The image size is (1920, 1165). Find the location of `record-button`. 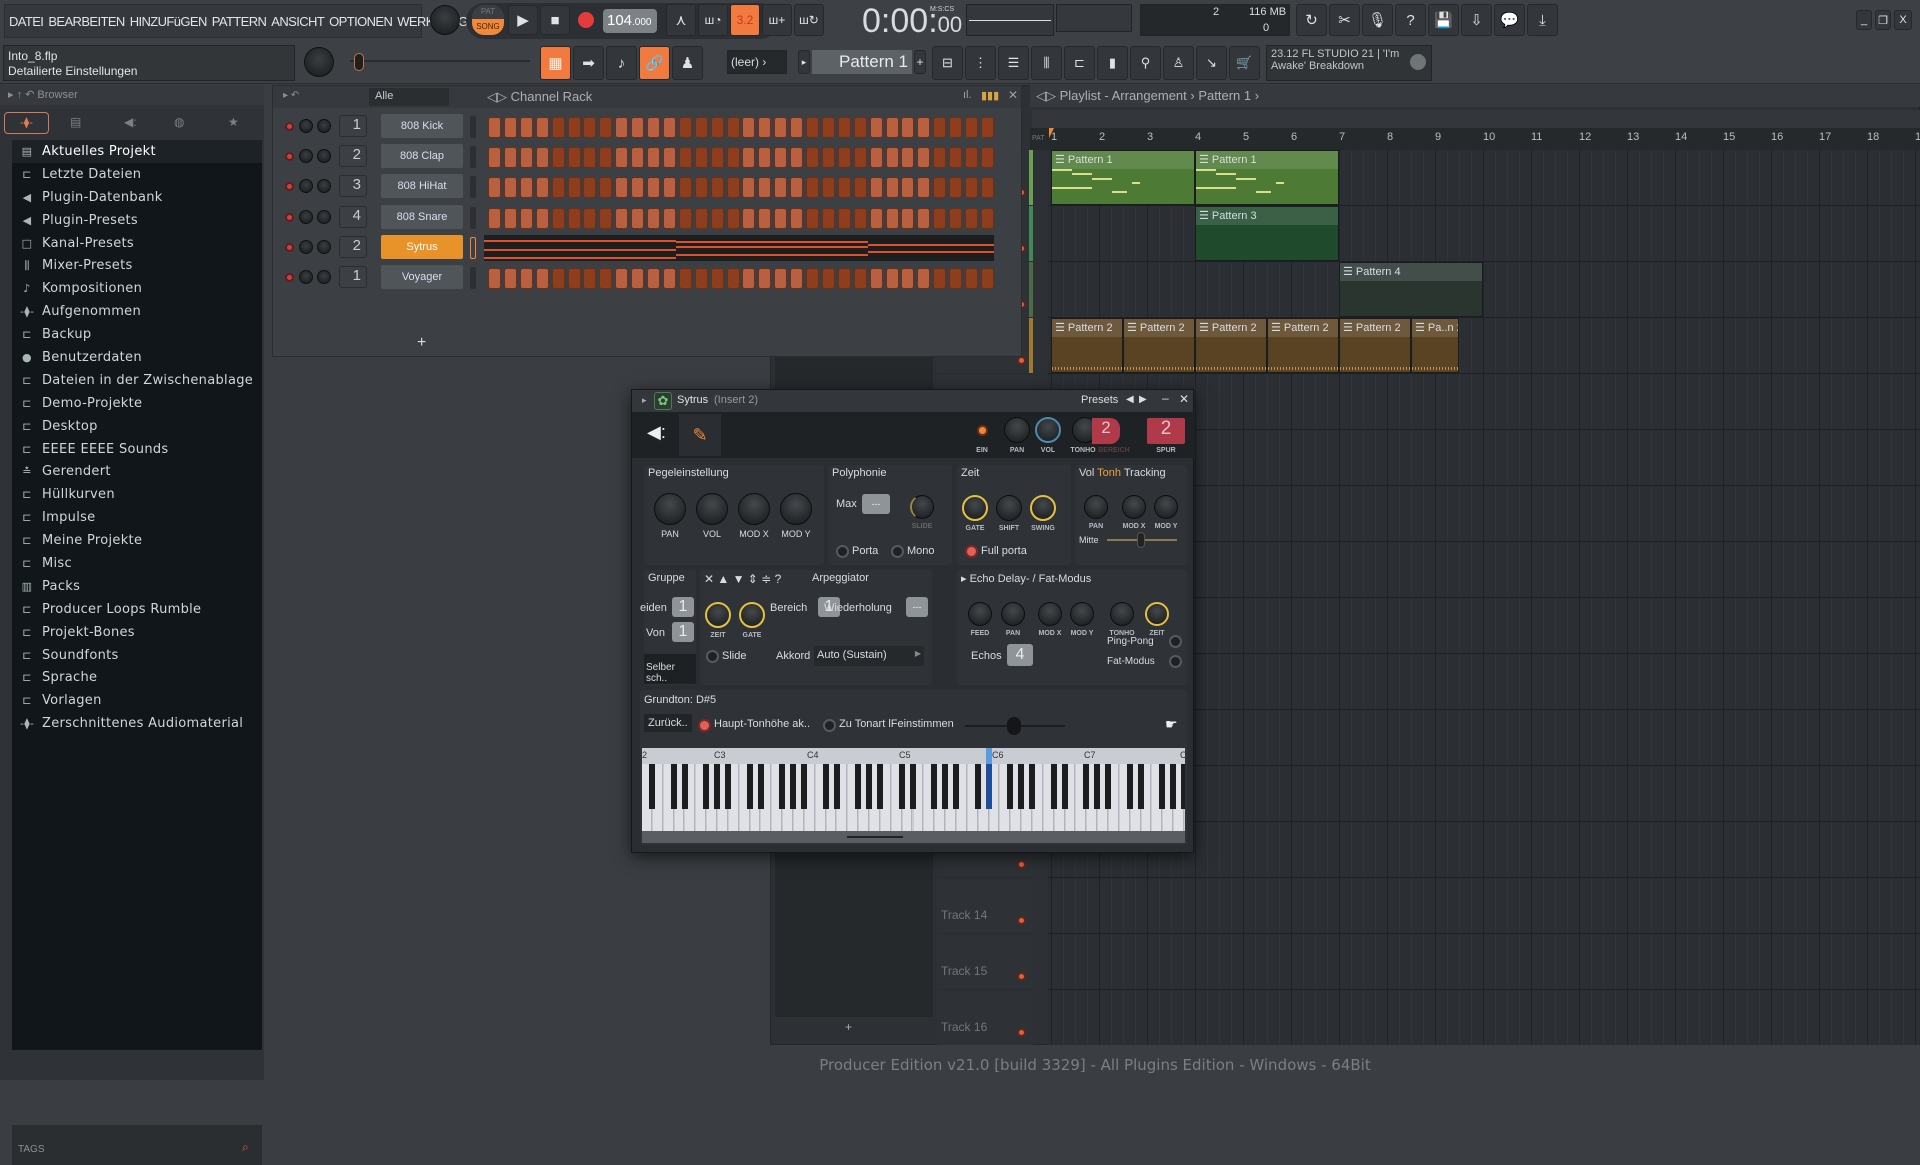

record-button is located at coordinates (586, 20).